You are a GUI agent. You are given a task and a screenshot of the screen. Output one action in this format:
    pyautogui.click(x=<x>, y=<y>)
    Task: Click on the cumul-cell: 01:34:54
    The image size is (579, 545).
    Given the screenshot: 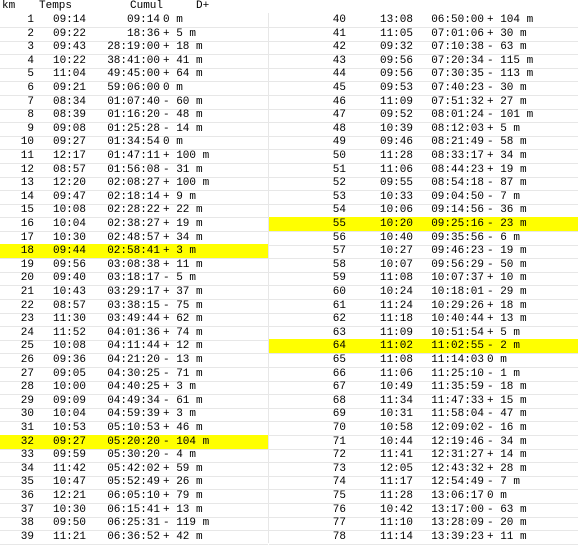 What is the action you would take?
    pyautogui.click(x=133, y=142)
    